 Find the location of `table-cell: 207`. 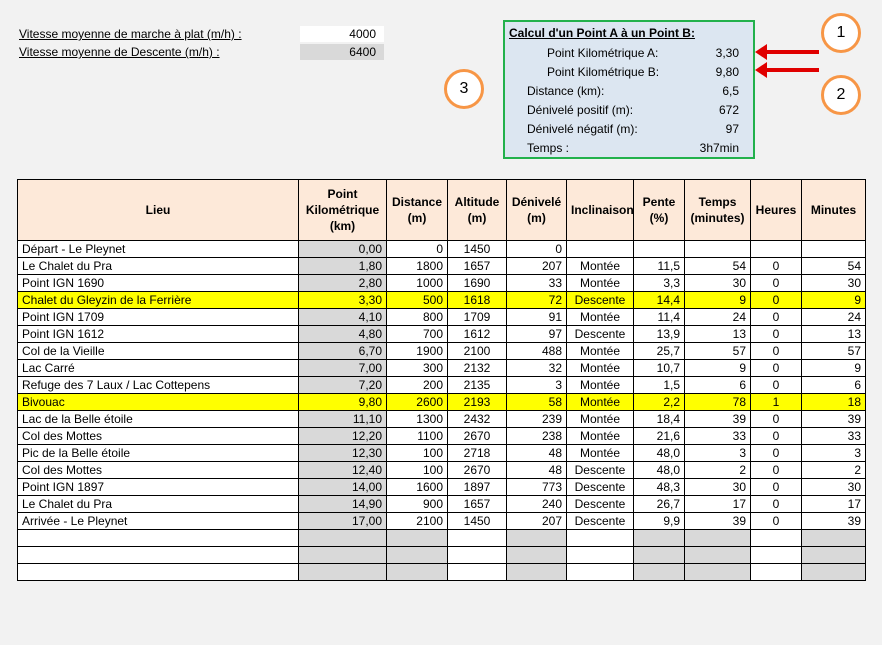

table-cell: 207 is located at coordinates (536, 521).